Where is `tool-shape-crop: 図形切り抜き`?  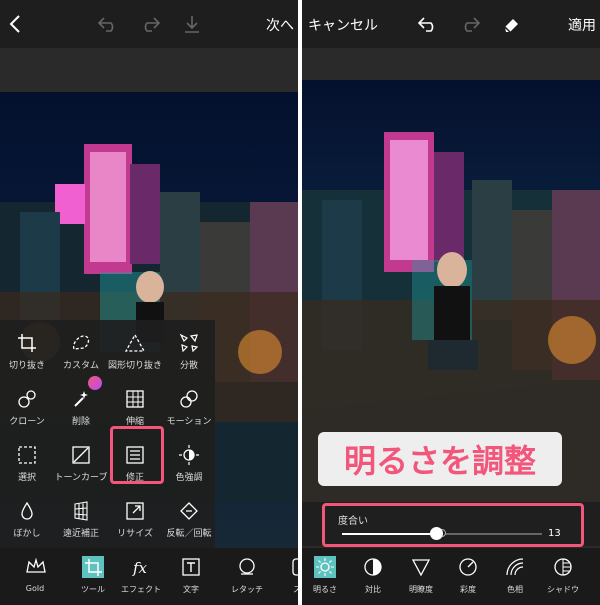
tool-shape-crop: 図形切り抜き is located at coordinates (135, 350).